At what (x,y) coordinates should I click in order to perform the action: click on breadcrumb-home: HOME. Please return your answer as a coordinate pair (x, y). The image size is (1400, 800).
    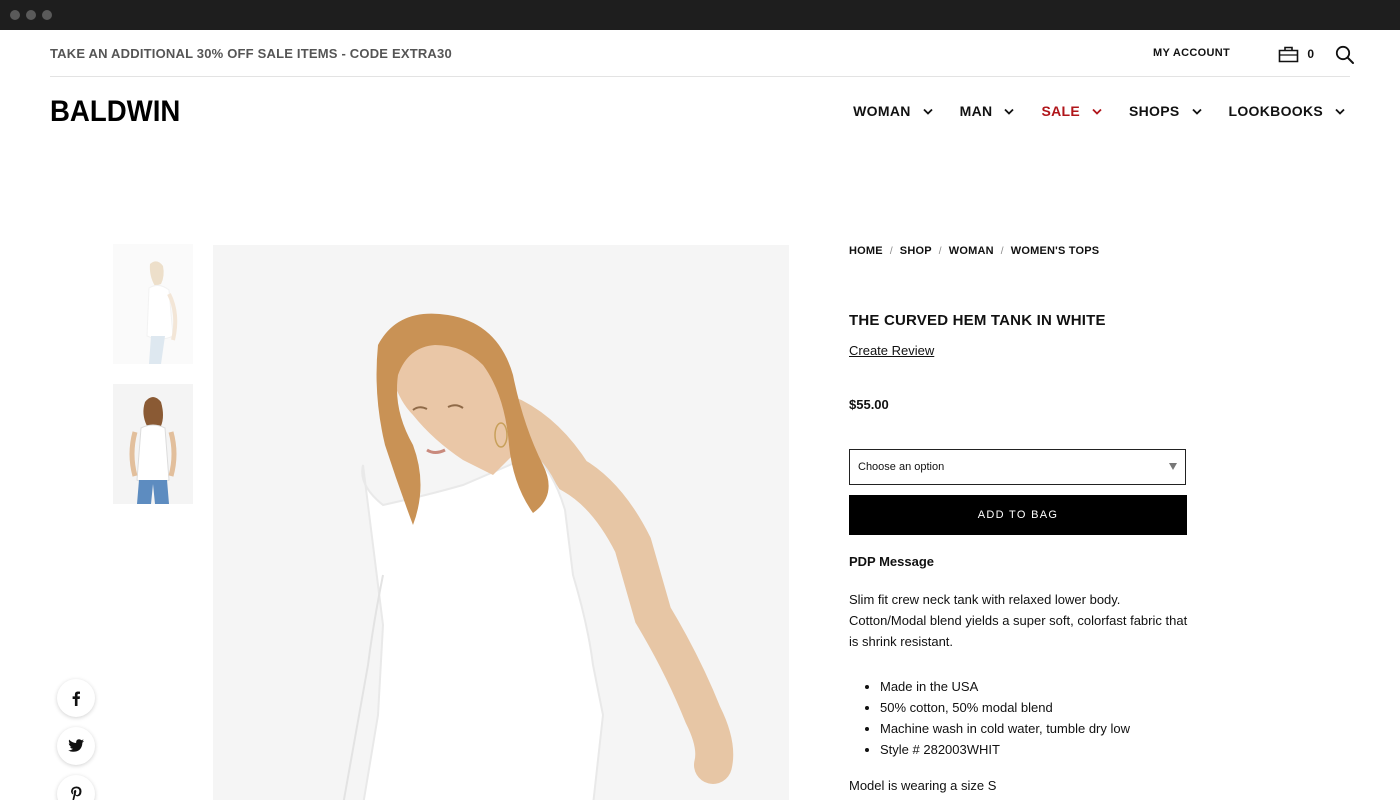
    Looking at the image, I should click on (866, 251).